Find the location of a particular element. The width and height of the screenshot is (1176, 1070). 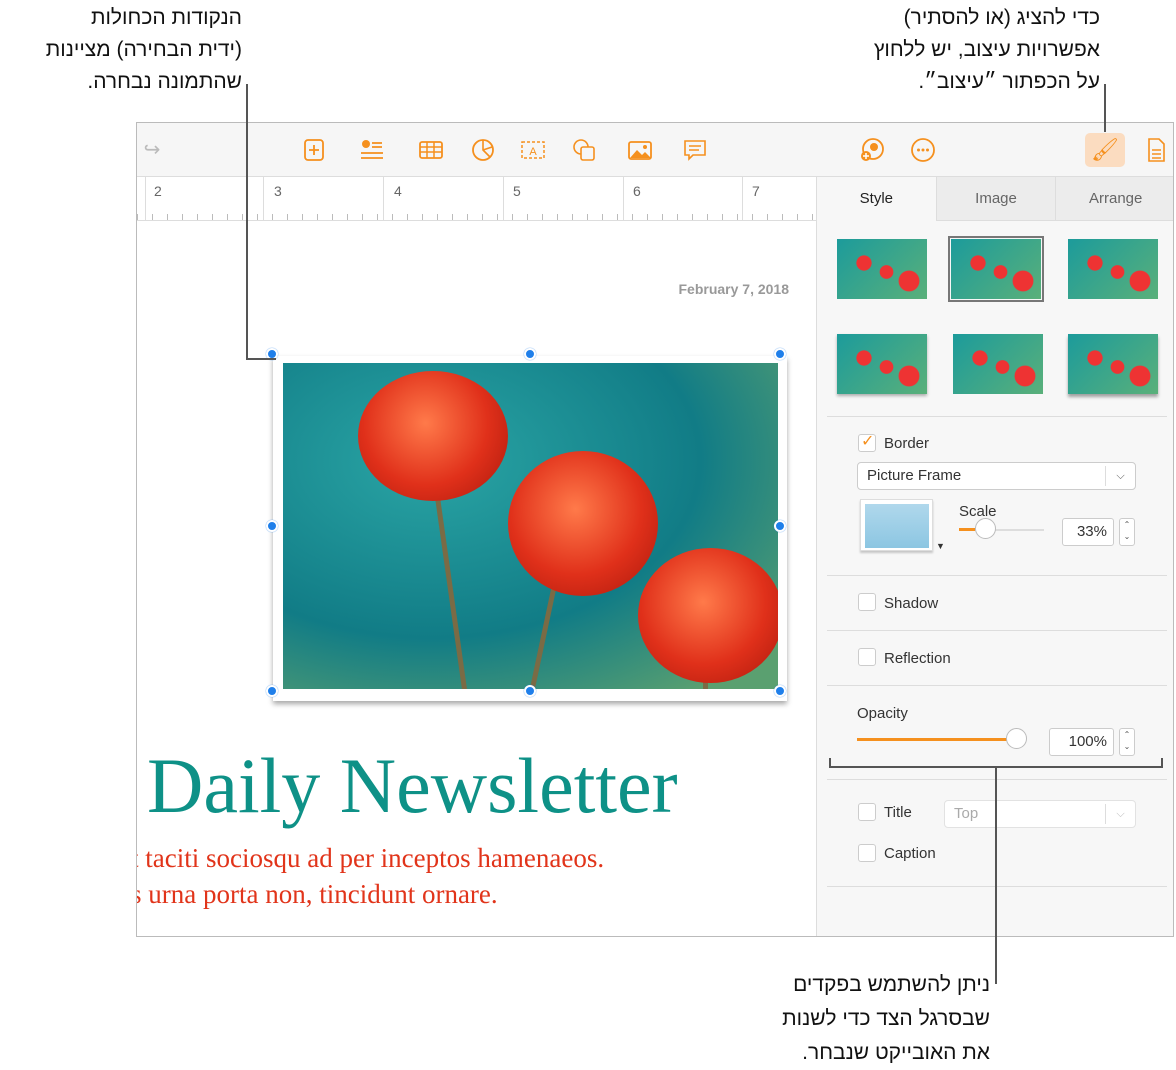

svg-text: A is located at coordinates (533, 152).